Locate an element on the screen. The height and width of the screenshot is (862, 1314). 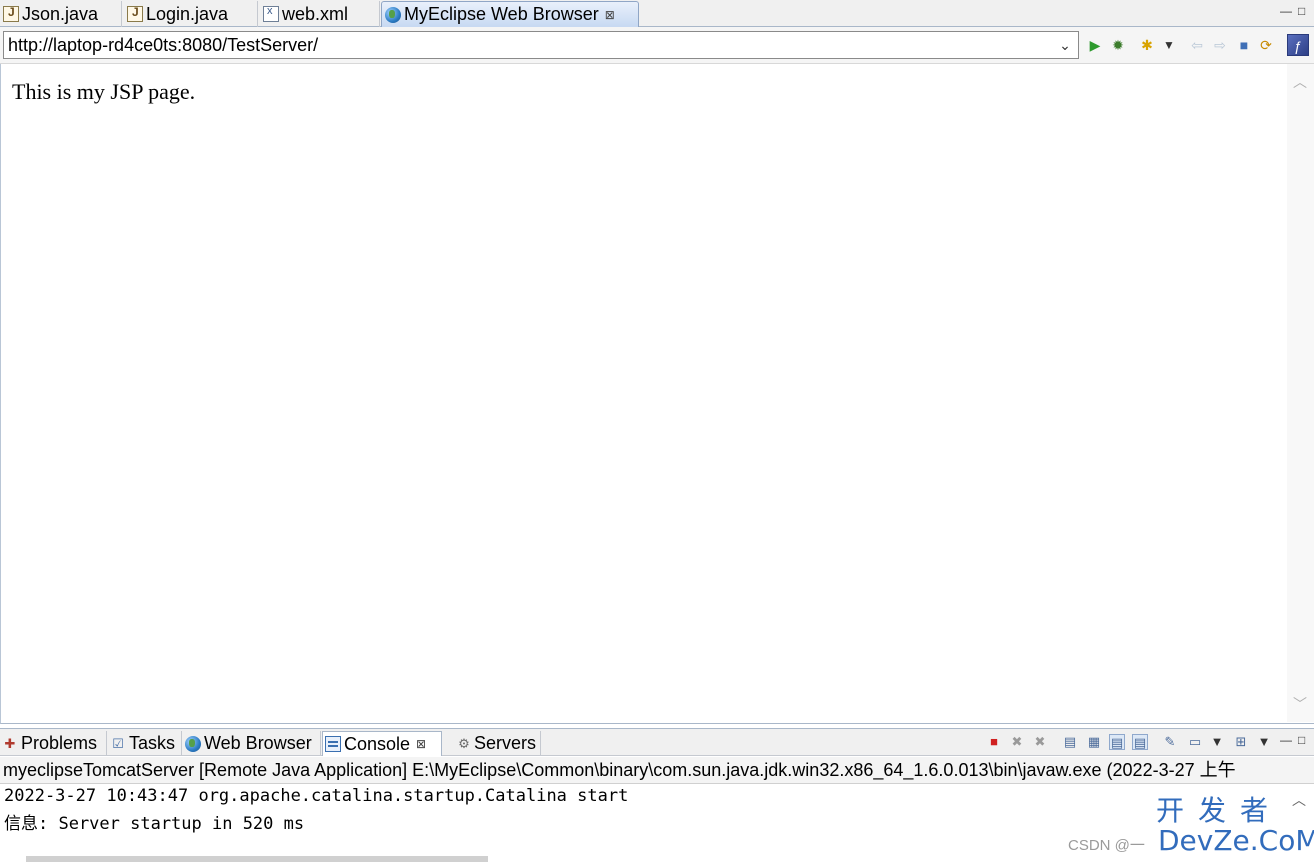
scroll-down-icon: ﹀ is located at coordinates (1300, 704).